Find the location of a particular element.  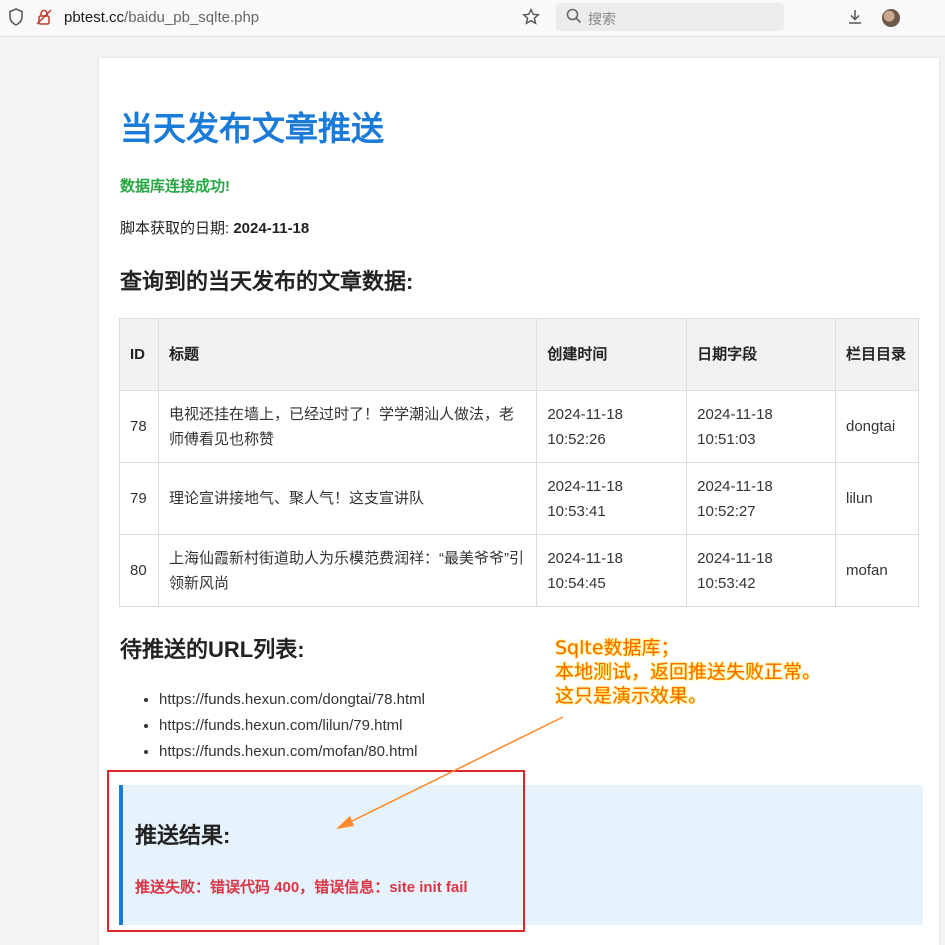

highlight-frame is located at coordinates (316, 851).